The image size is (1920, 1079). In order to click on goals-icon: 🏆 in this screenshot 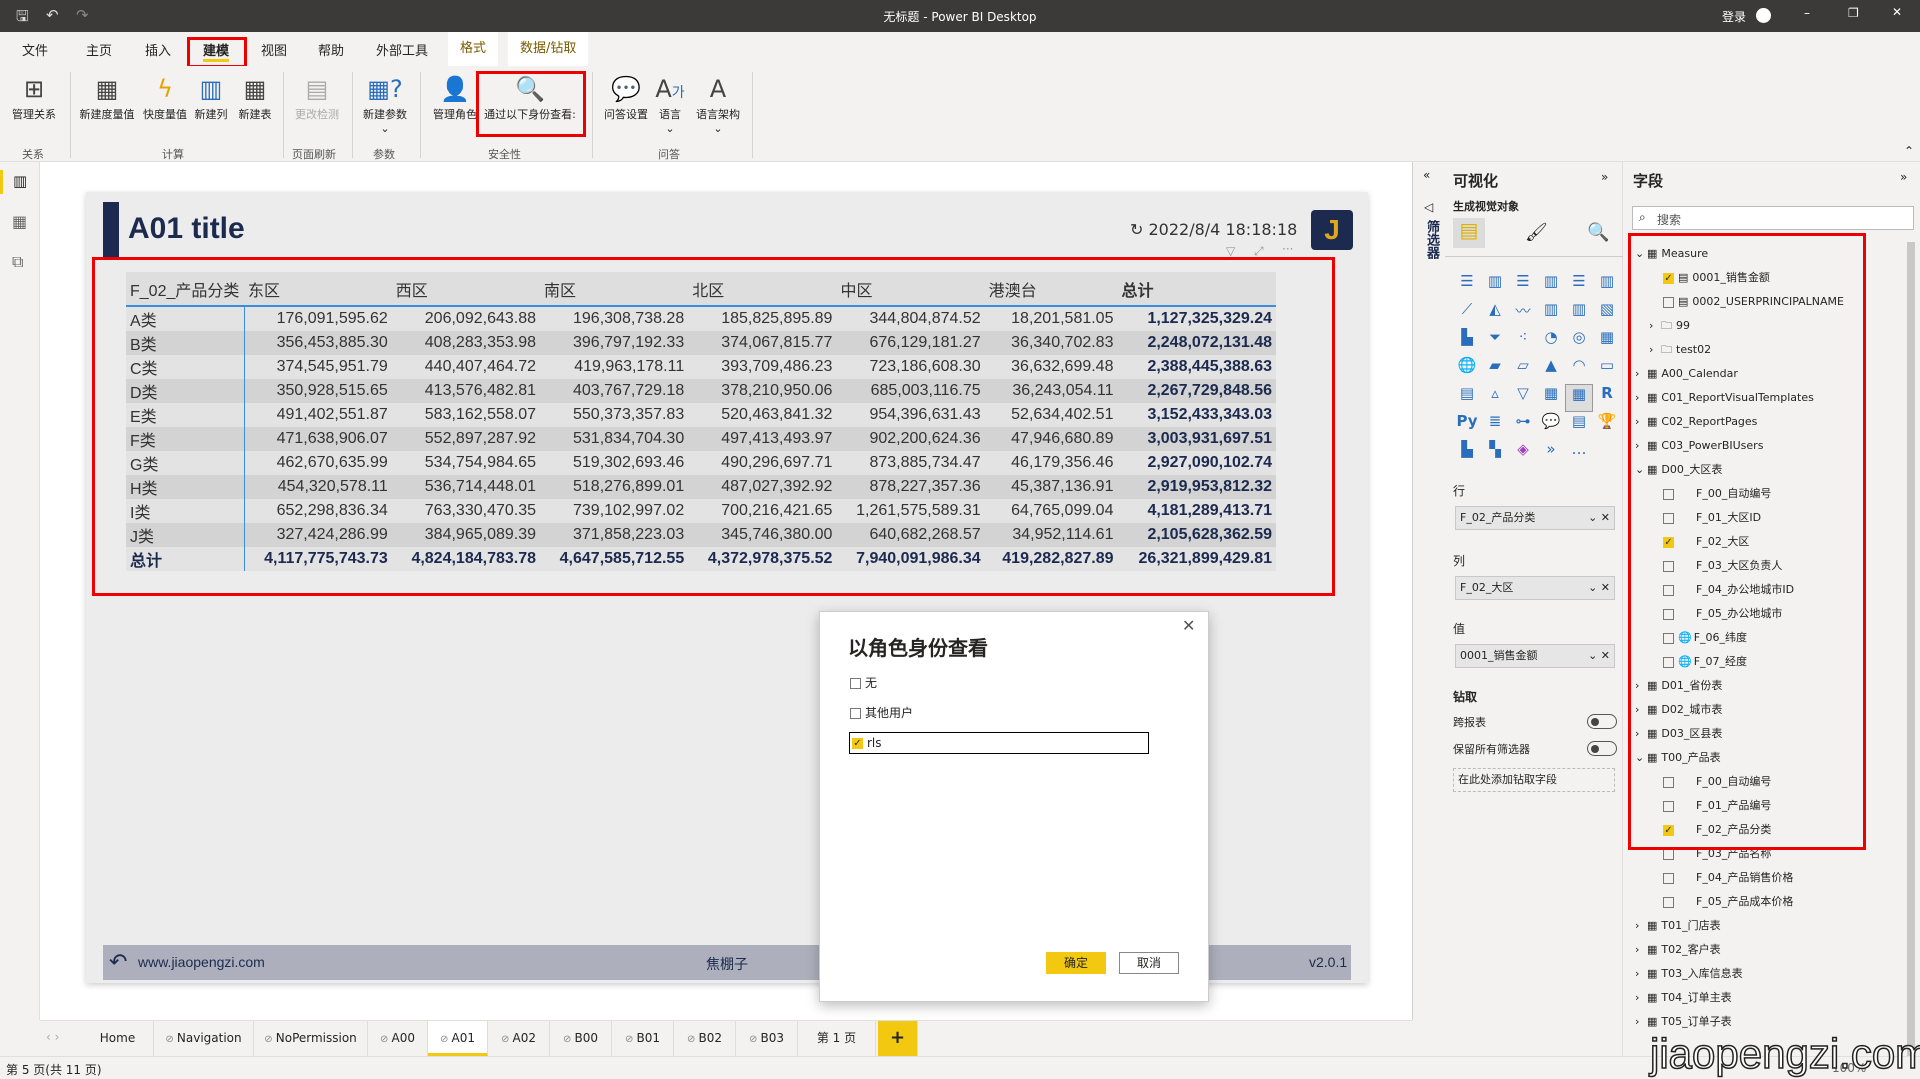, I will do `click(1607, 426)`.